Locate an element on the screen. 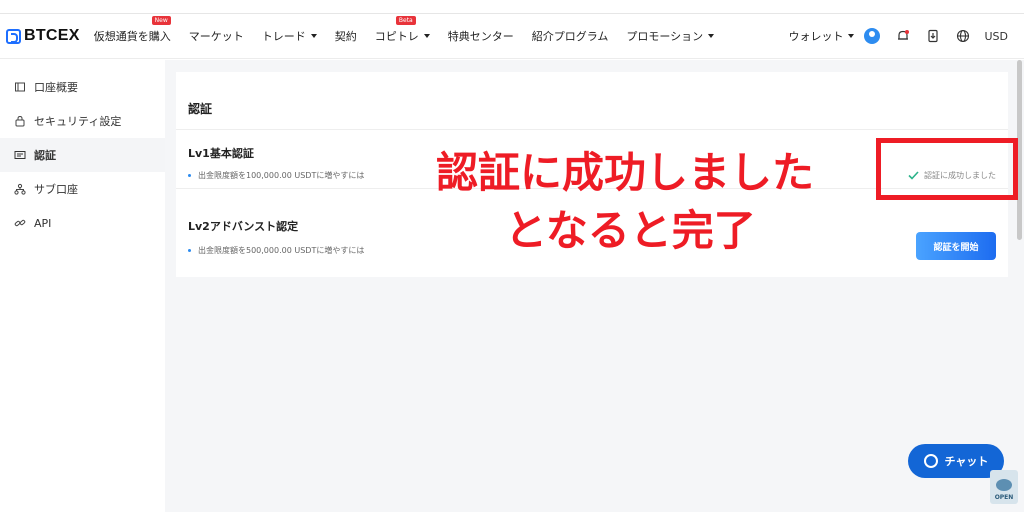 Image resolution: width=1024 pixels, height=512 pixels. notification-bell-icon is located at coordinates (903, 36).